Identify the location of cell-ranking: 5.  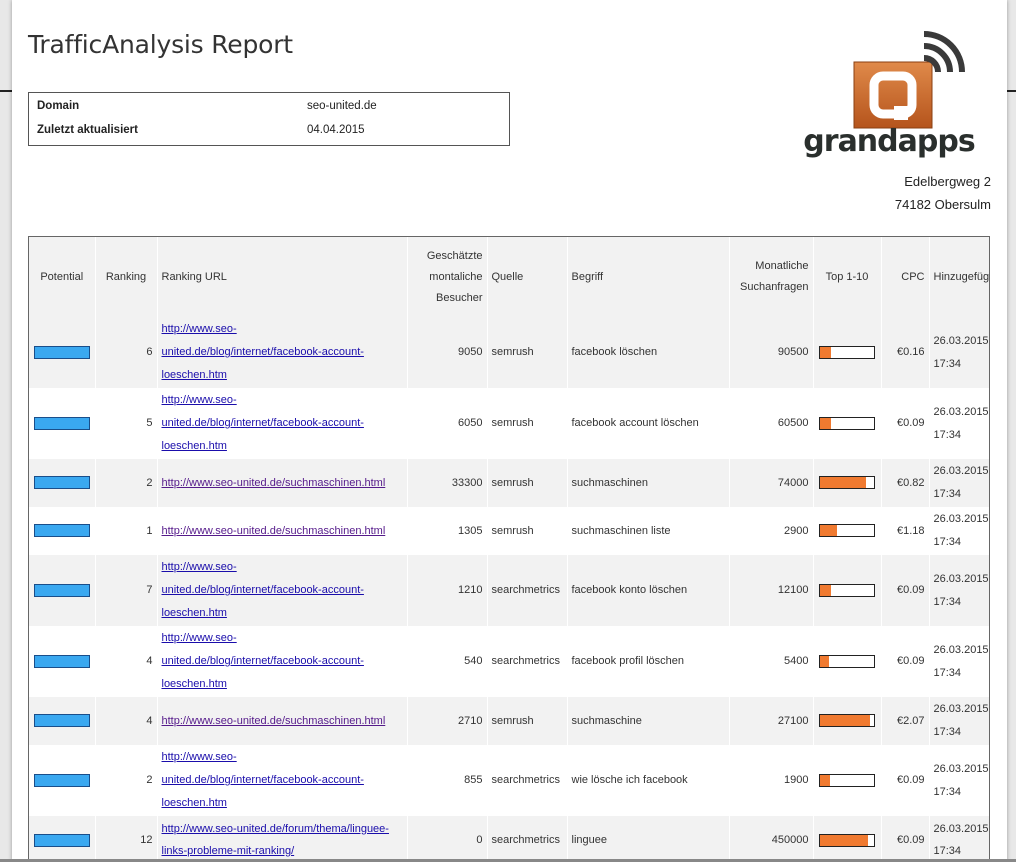
(126, 423).